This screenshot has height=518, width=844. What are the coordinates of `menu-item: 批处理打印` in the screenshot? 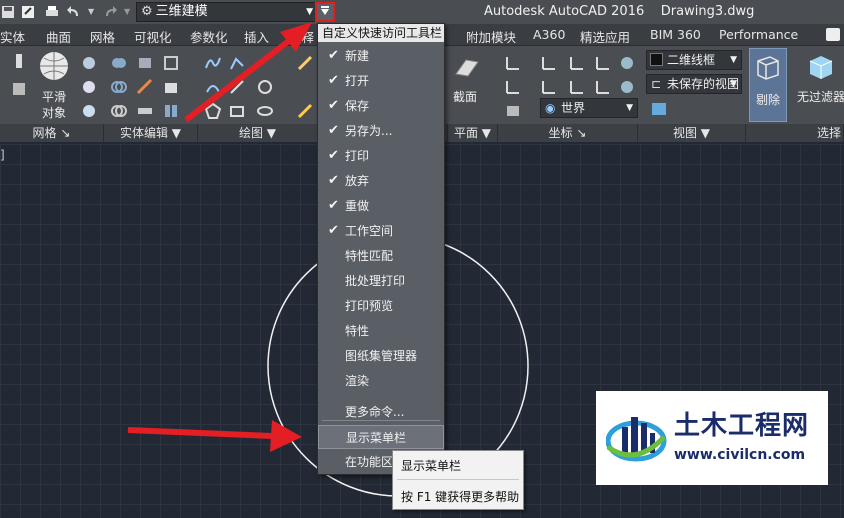 It's located at (381, 281).